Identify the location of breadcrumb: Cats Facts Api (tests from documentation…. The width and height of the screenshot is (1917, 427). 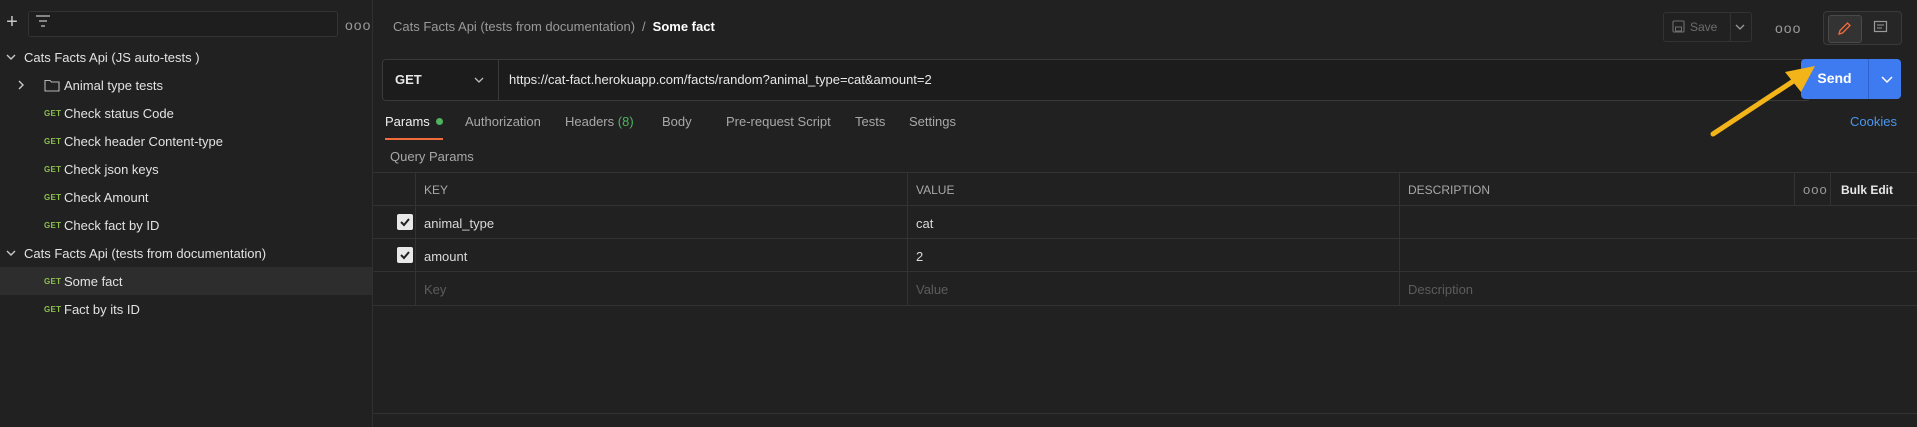
(554, 26).